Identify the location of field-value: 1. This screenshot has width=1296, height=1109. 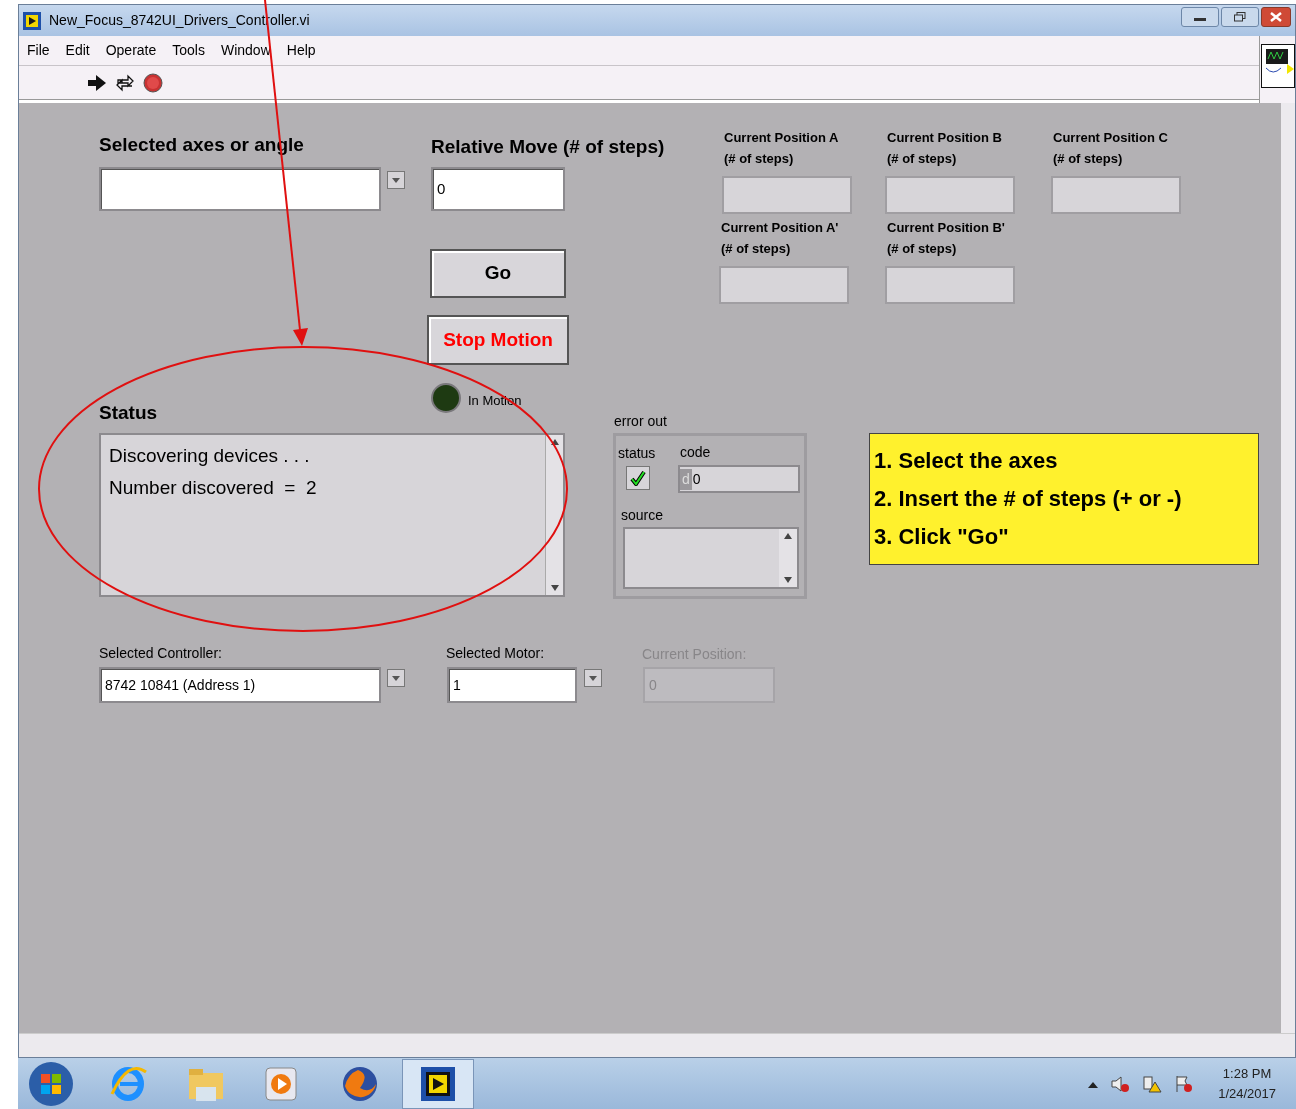
(457, 685).